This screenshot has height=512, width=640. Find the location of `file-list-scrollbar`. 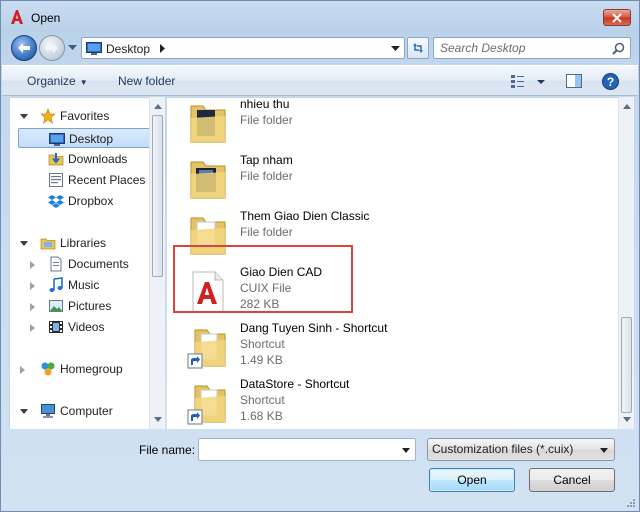

file-list-scrollbar is located at coordinates (626, 263).